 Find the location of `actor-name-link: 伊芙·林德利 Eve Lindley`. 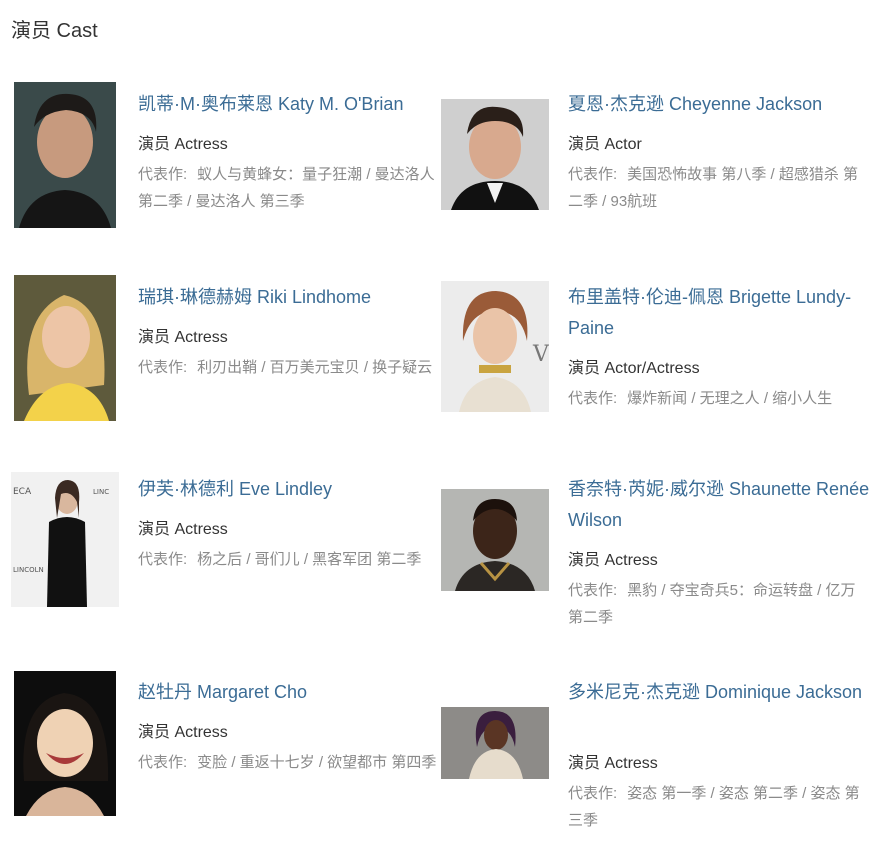

actor-name-link: 伊芙·林德利 Eve Lindley is located at coordinates (290, 489).